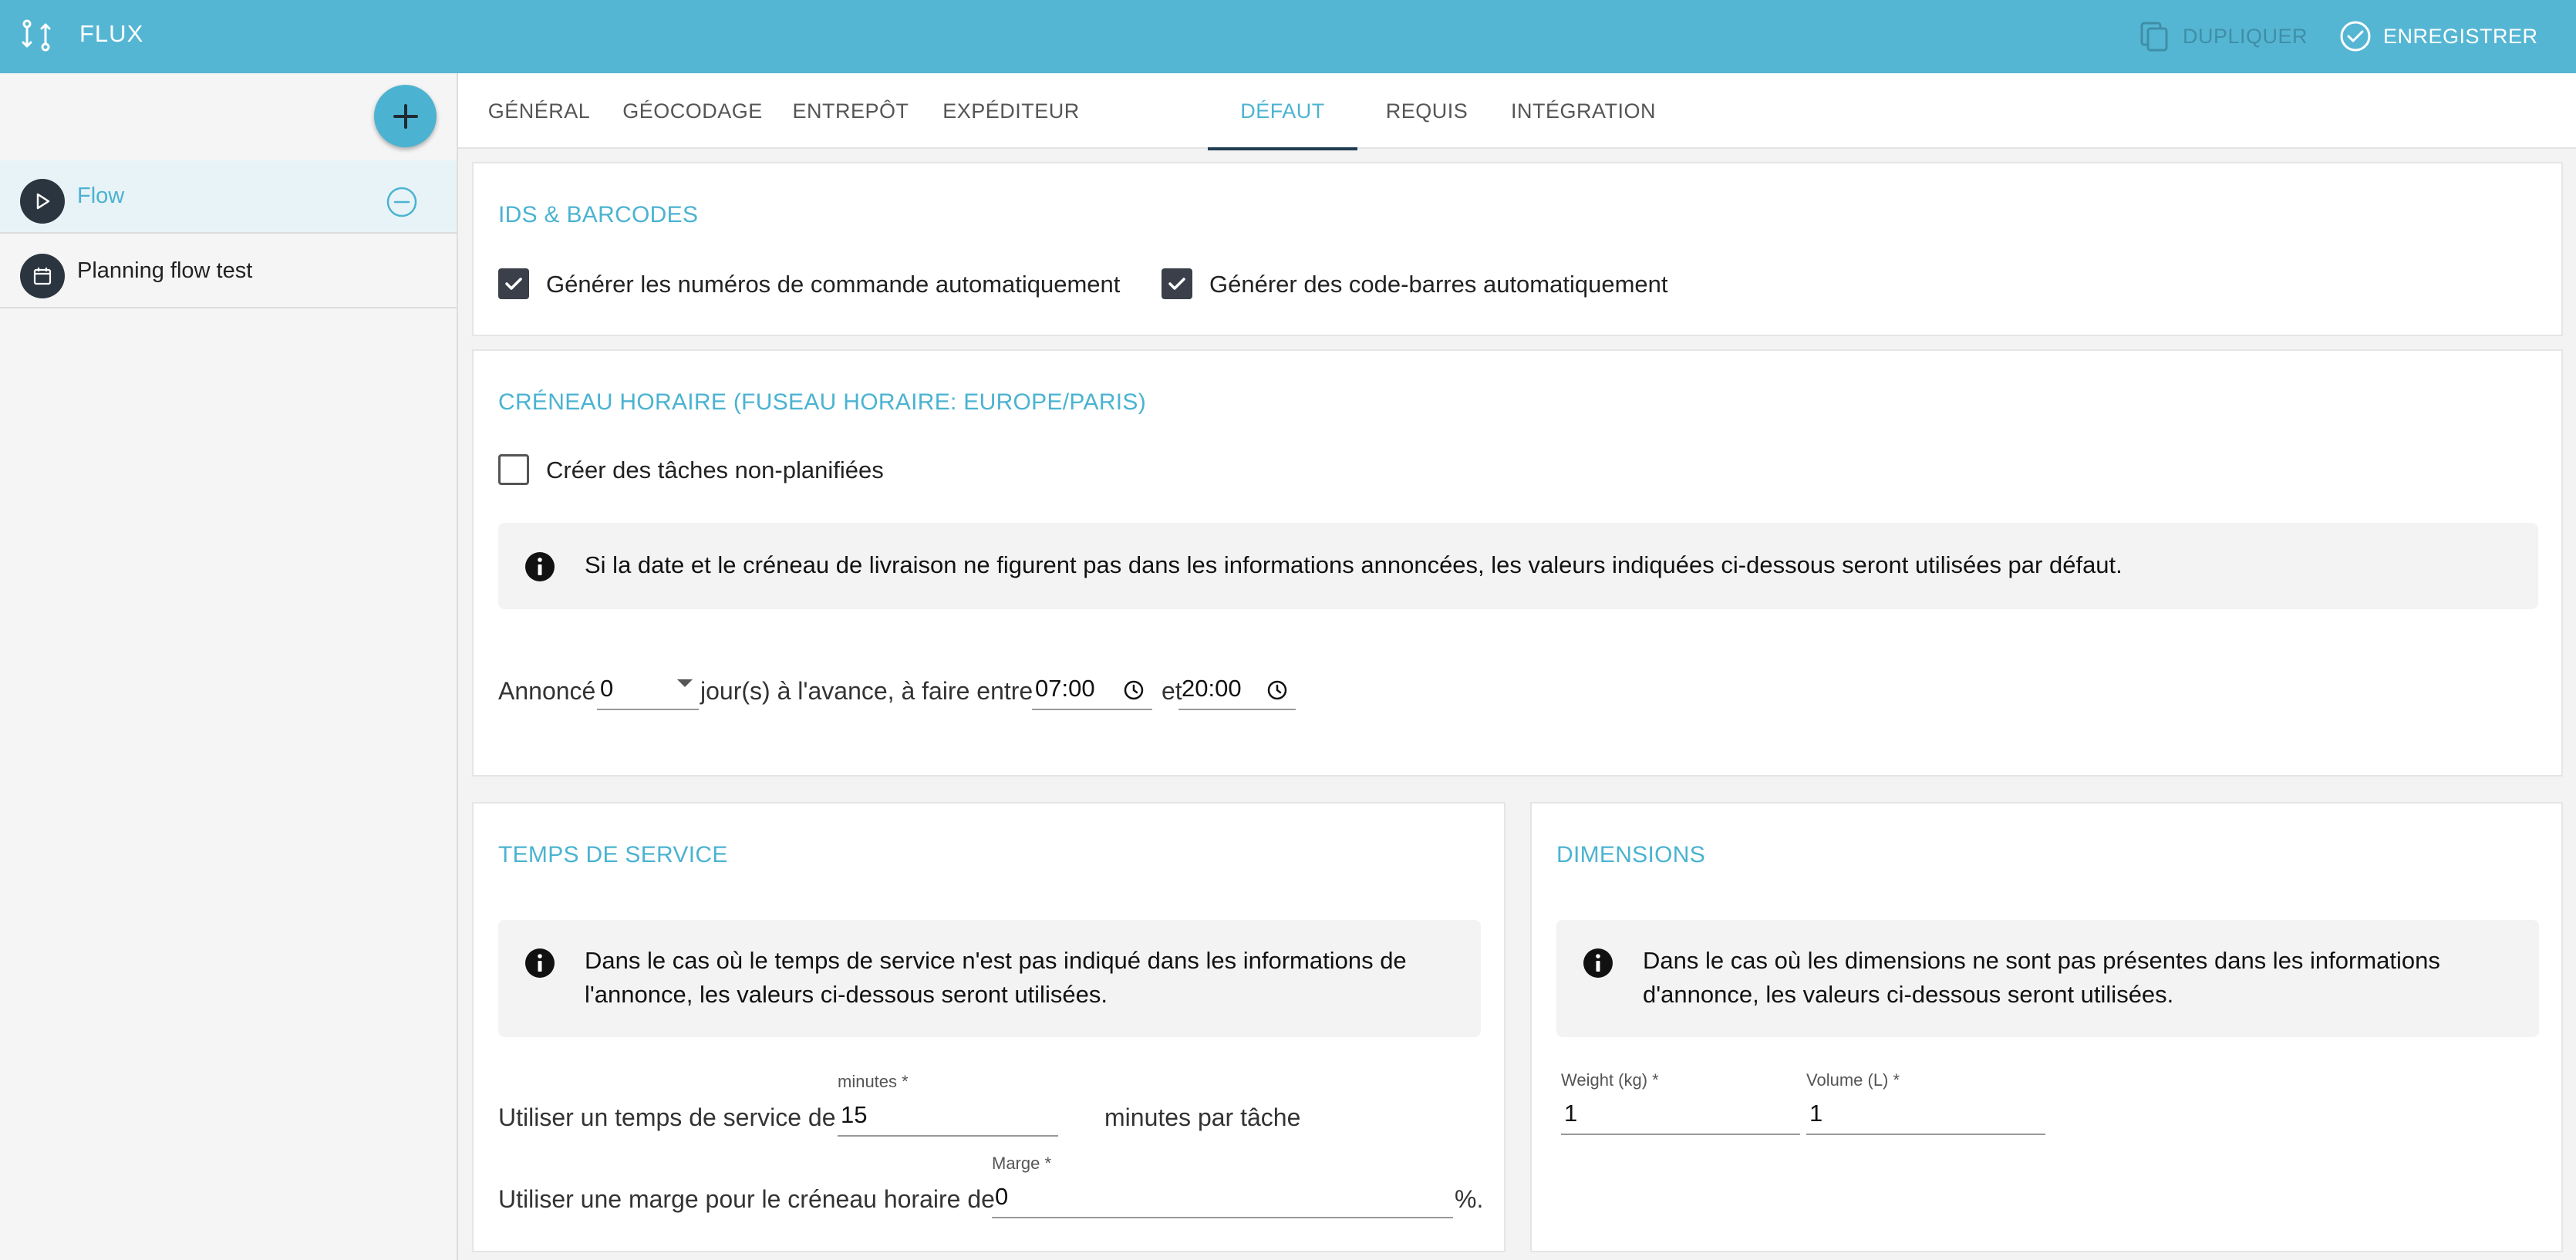  I want to click on weight-input: 1, so click(1680, 1113).